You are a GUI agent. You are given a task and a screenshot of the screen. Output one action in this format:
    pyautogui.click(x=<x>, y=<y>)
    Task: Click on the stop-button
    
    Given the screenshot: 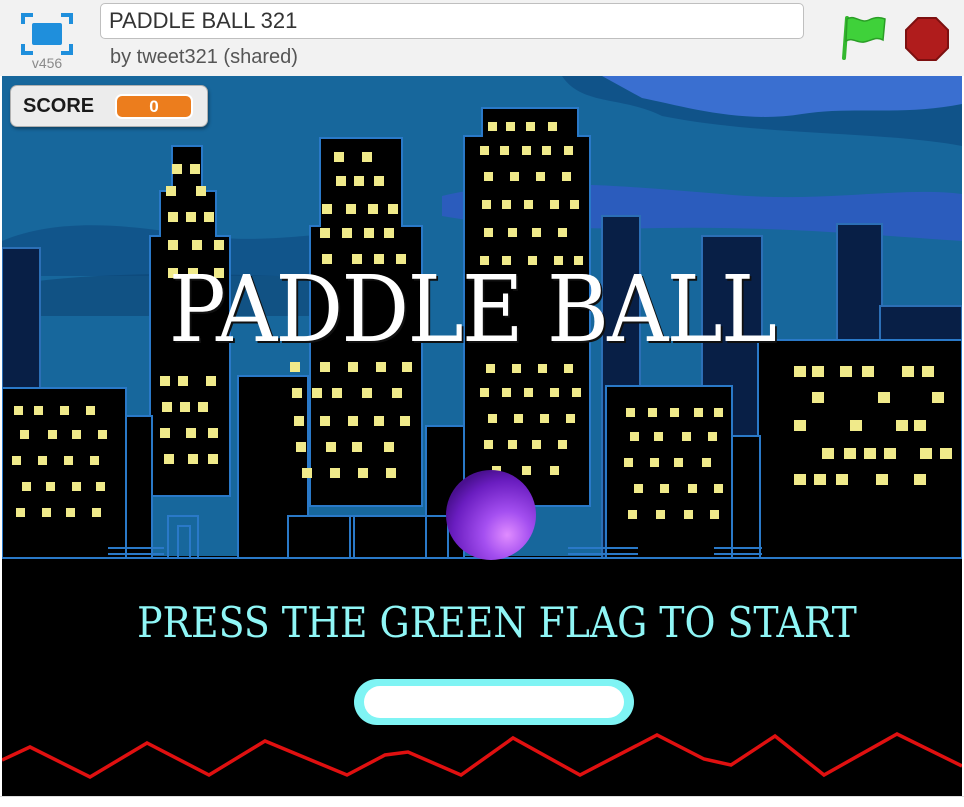 What is the action you would take?
    pyautogui.click(x=927, y=39)
    